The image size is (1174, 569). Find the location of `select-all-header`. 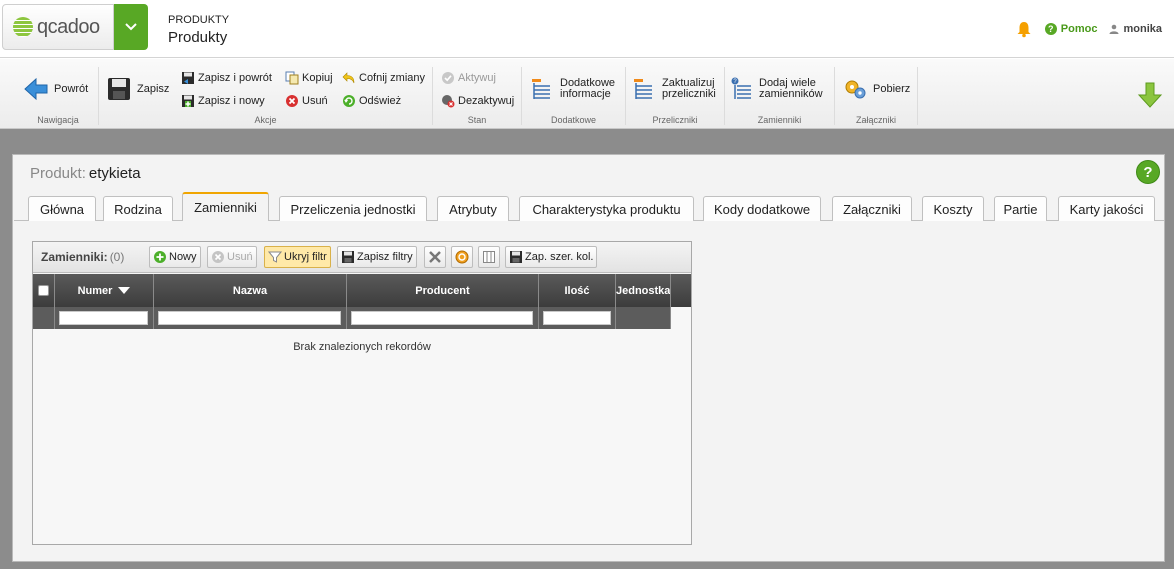

select-all-header is located at coordinates (44, 290).